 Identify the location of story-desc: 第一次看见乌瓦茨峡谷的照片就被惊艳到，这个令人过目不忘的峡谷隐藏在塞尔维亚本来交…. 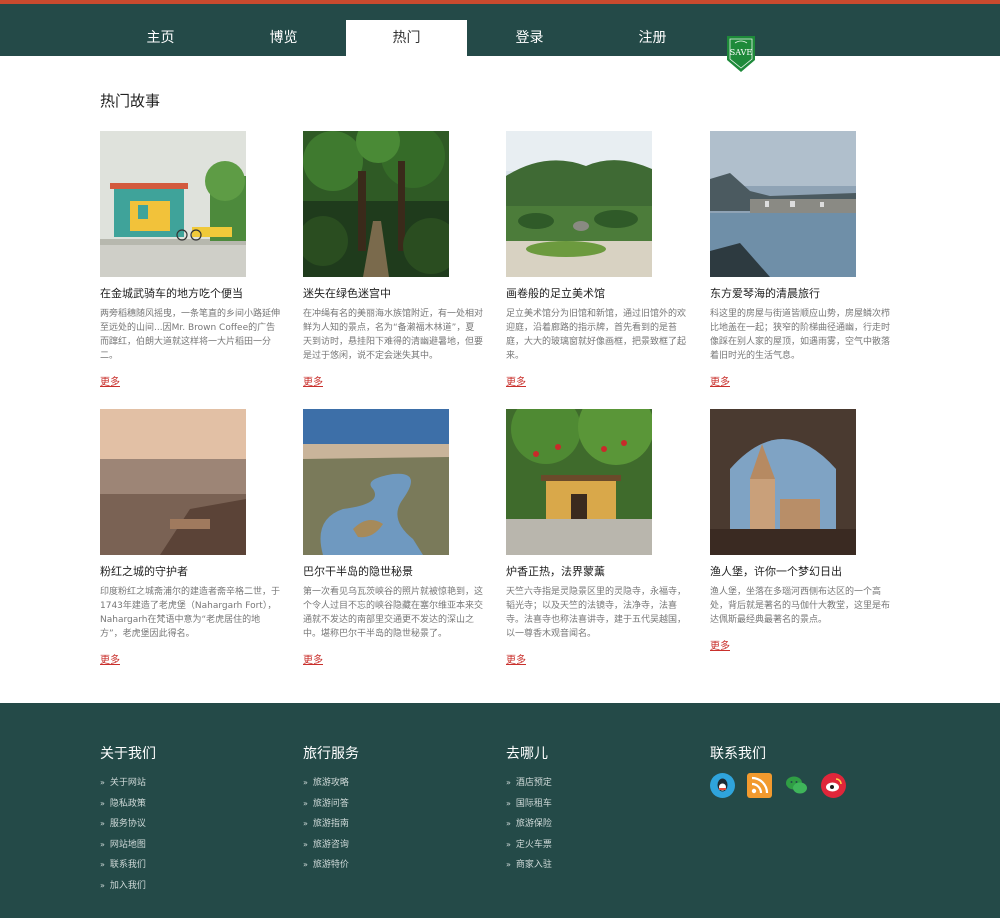
(393, 613).